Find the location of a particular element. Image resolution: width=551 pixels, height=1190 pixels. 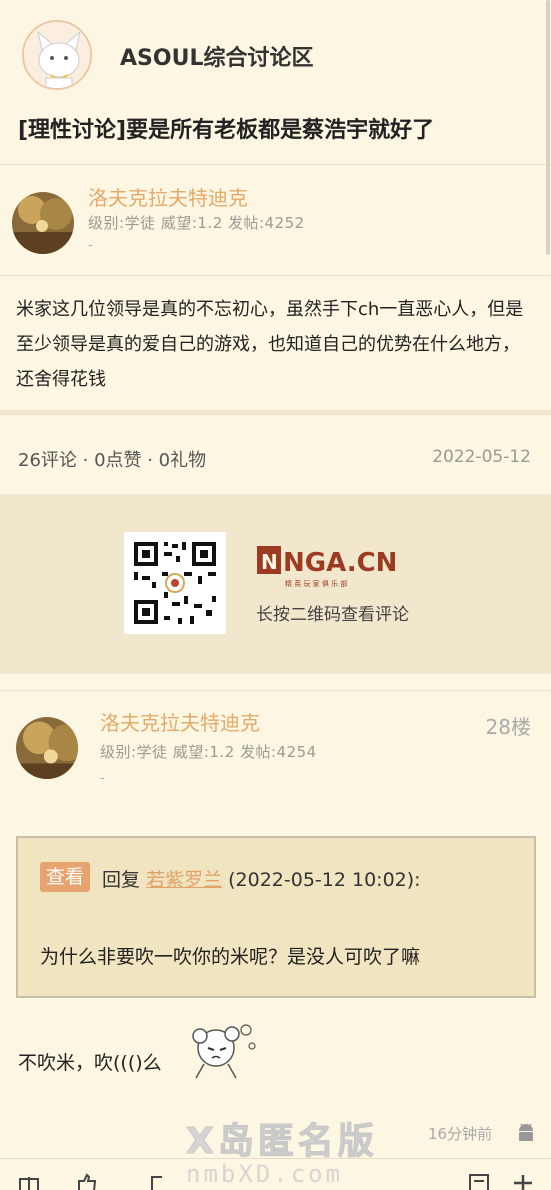

quote-time: (2022-05-12 10:02): is located at coordinates (324, 880).